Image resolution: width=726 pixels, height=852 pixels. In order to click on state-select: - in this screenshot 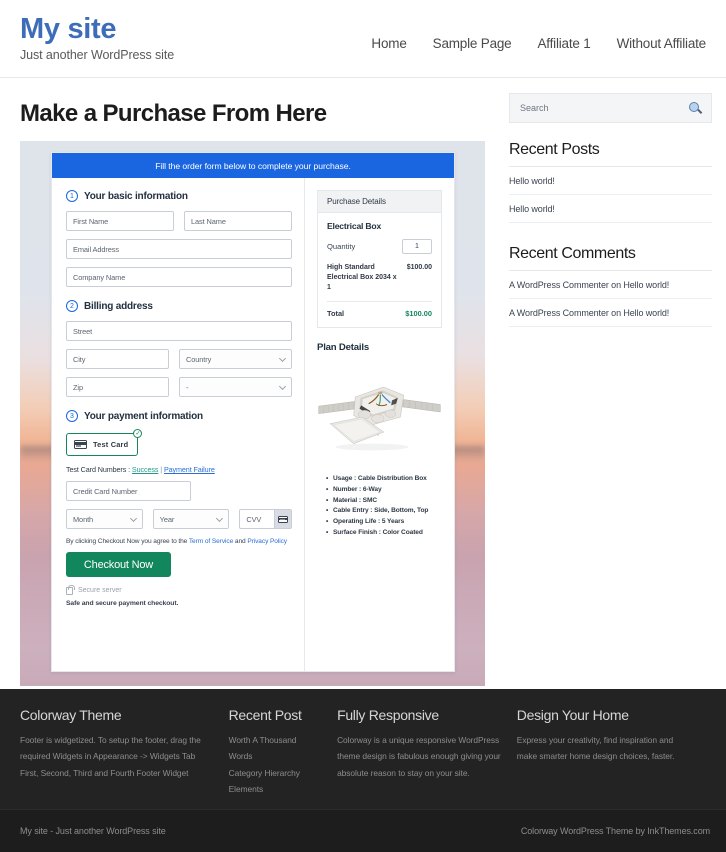, I will do `click(235, 387)`.